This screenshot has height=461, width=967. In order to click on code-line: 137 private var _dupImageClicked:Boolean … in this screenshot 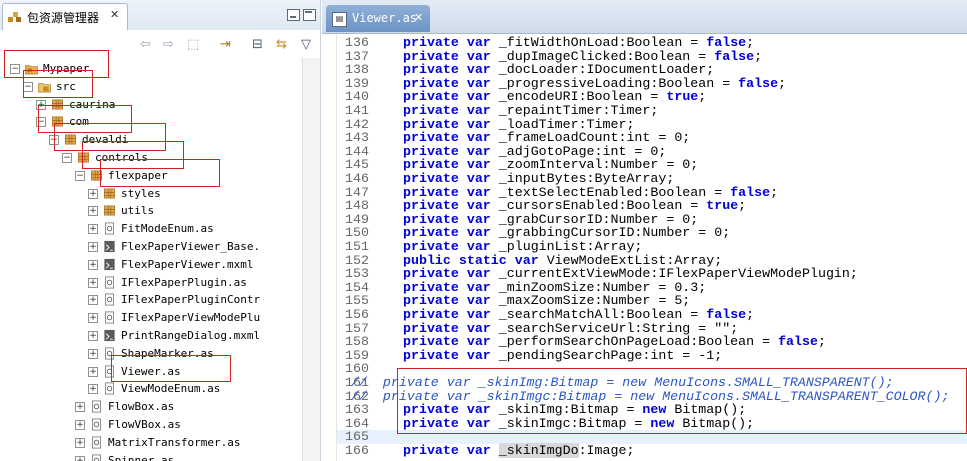, I will do `click(652, 56)`.